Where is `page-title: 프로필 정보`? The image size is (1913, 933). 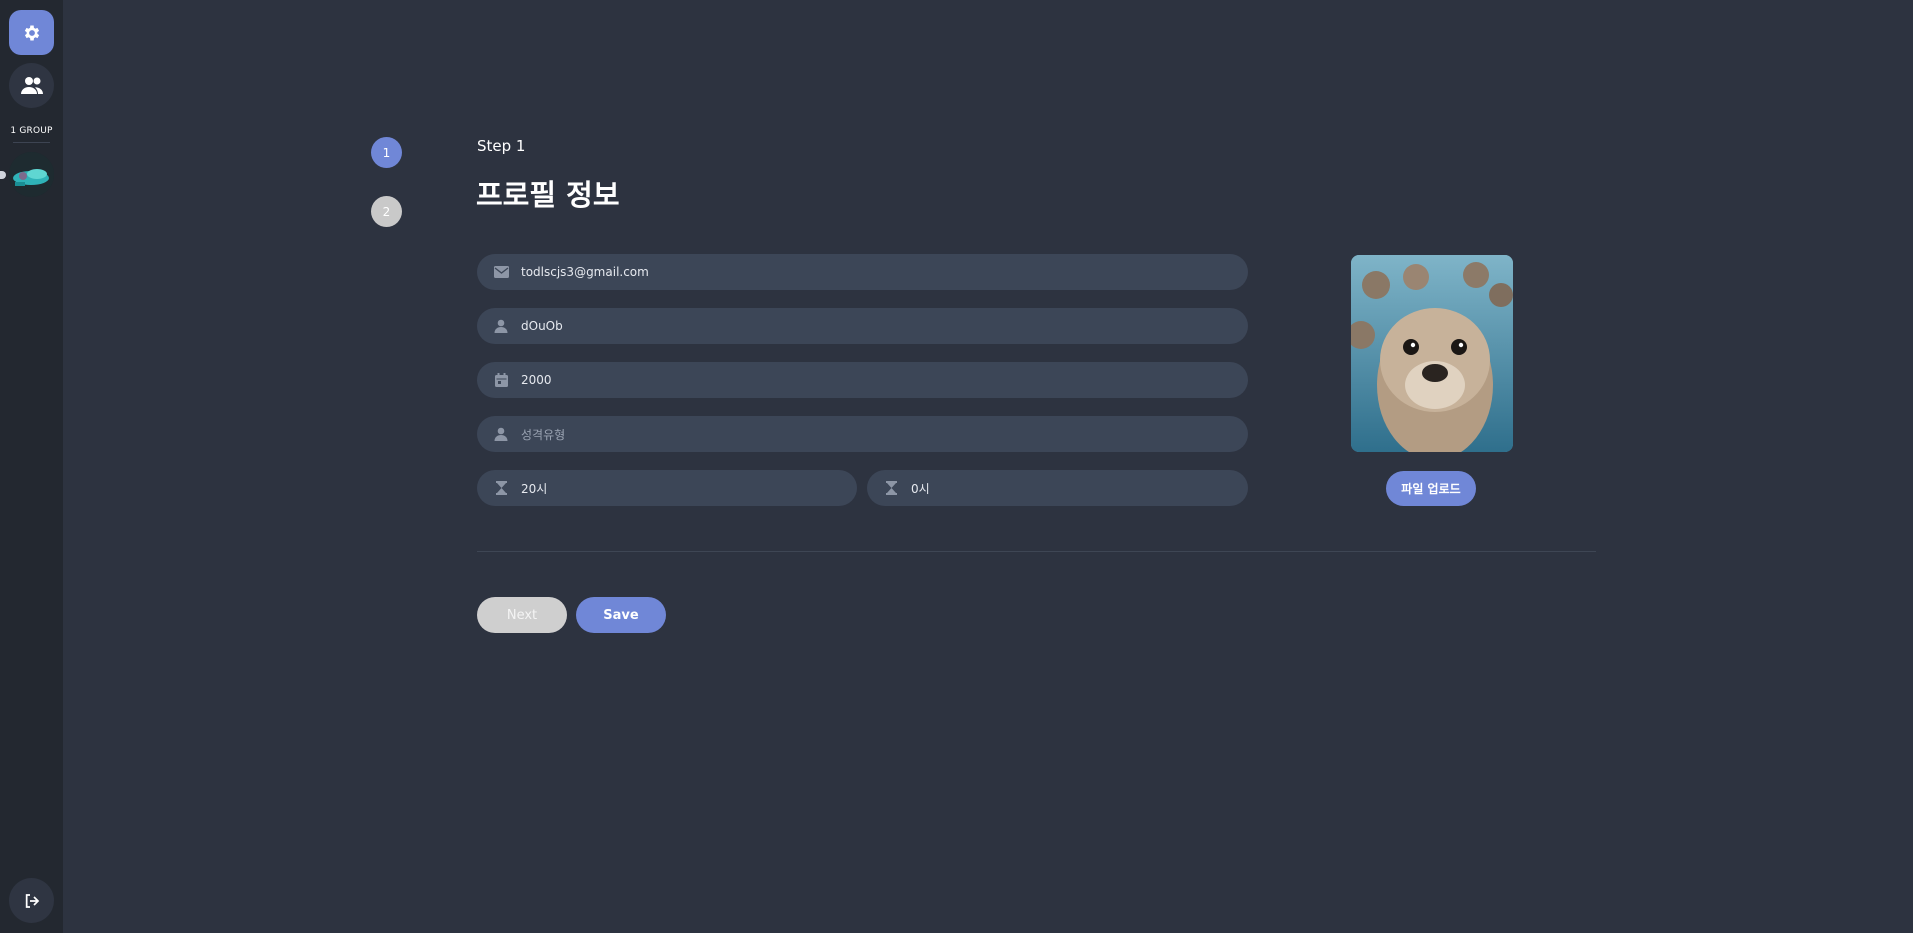 page-title: 프로필 정보 is located at coordinates (548, 195).